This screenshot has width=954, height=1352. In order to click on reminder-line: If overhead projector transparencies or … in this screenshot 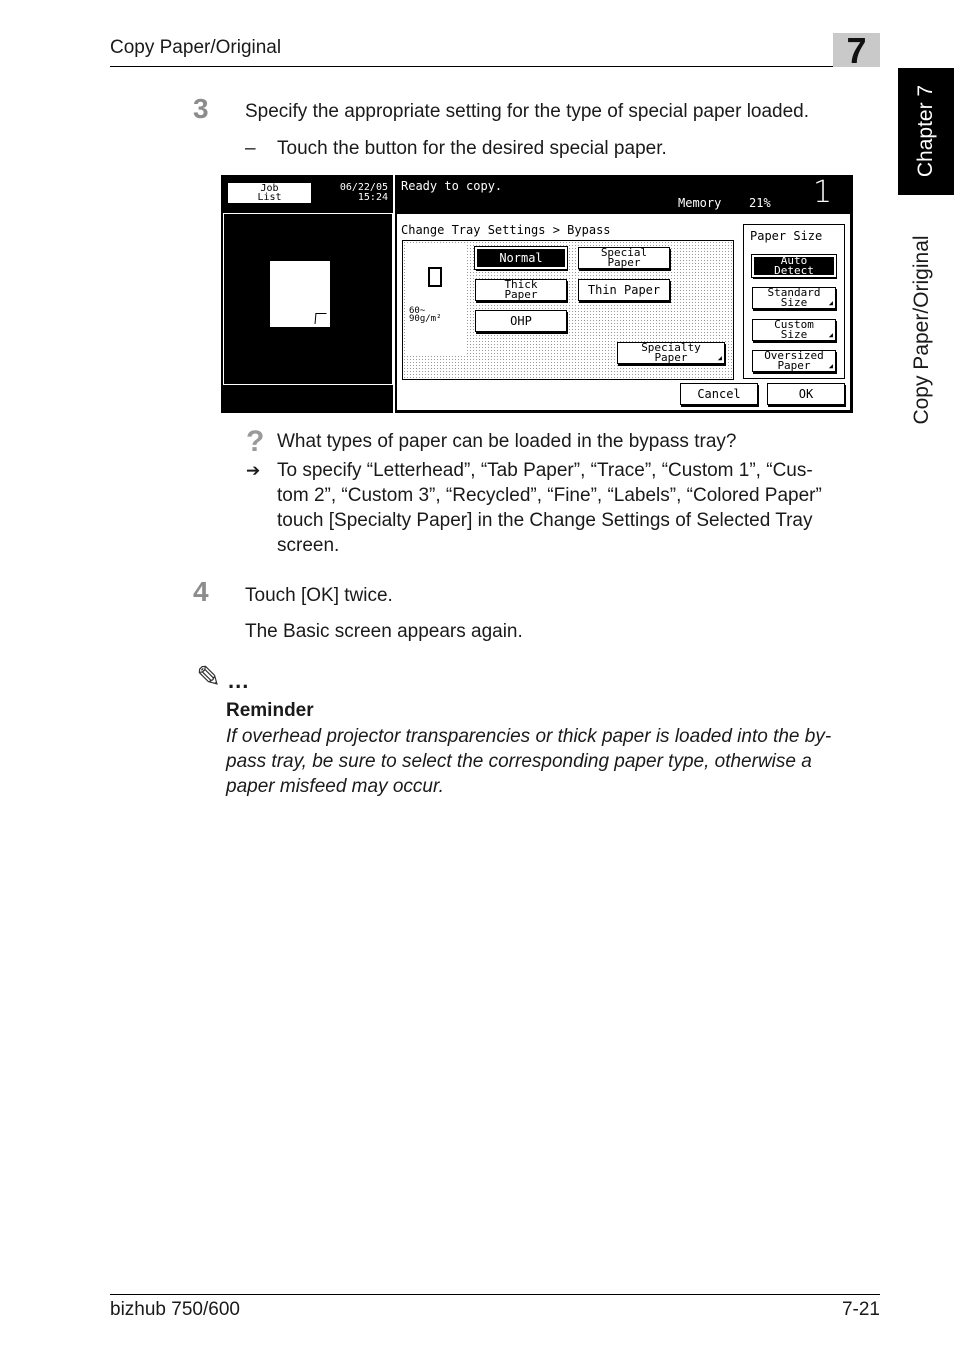, I will do `click(529, 736)`.